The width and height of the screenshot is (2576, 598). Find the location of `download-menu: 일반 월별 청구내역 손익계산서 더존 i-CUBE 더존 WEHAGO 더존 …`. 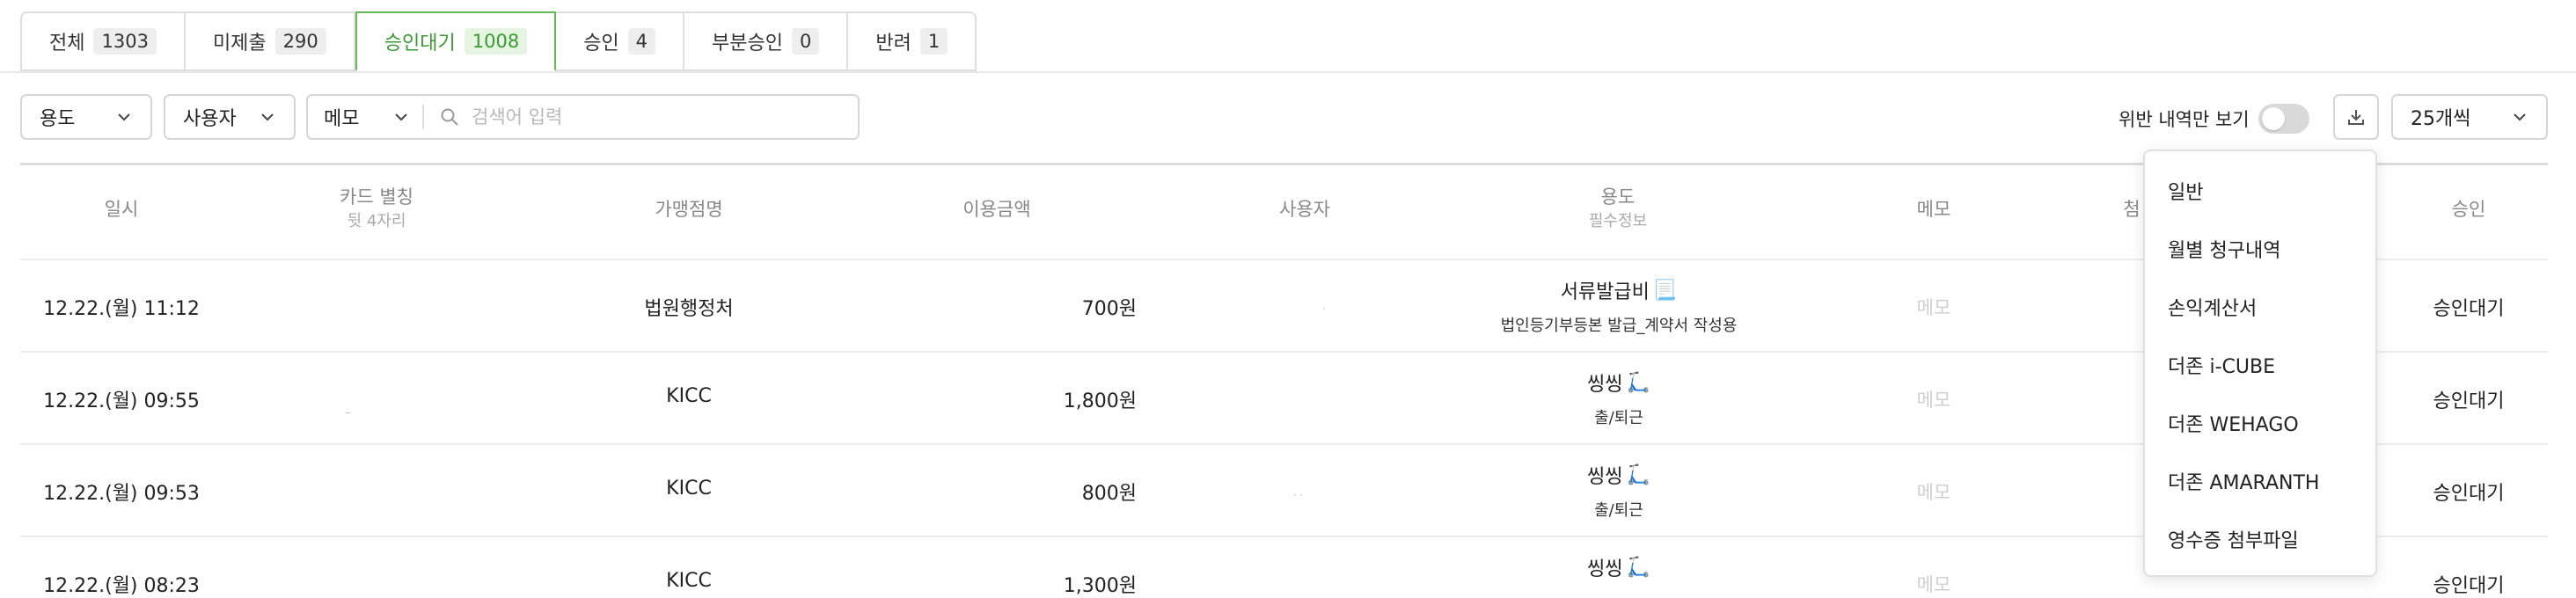

download-menu: 일반 월별 청구내역 손익계산서 더존 i-CUBE 더존 WEHAGO 더존 … is located at coordinates (2260, 363).